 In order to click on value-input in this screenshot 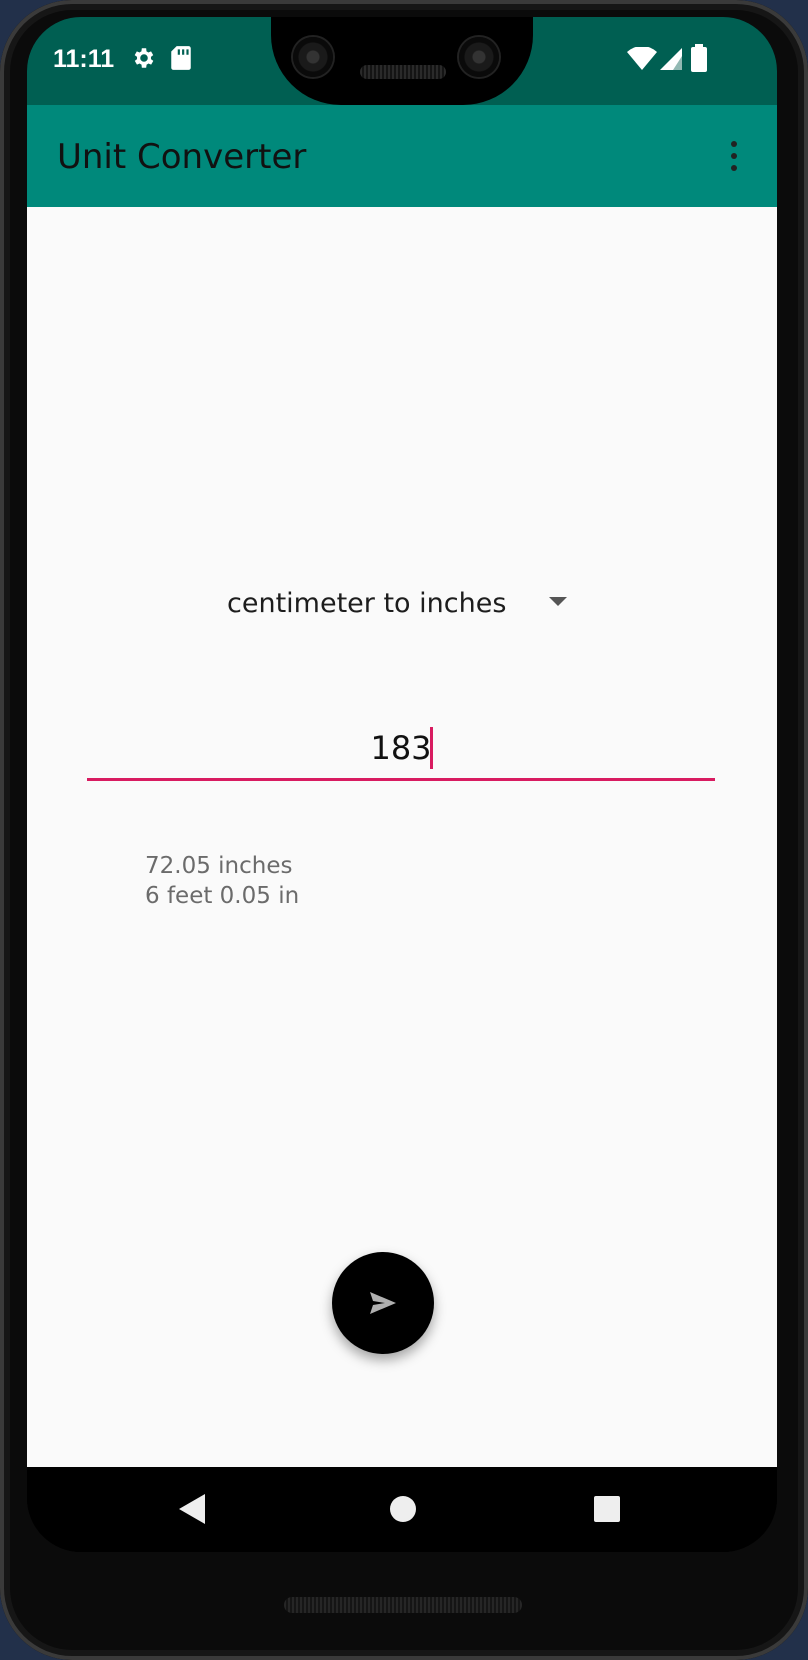, I will do `click(401, 748)`.